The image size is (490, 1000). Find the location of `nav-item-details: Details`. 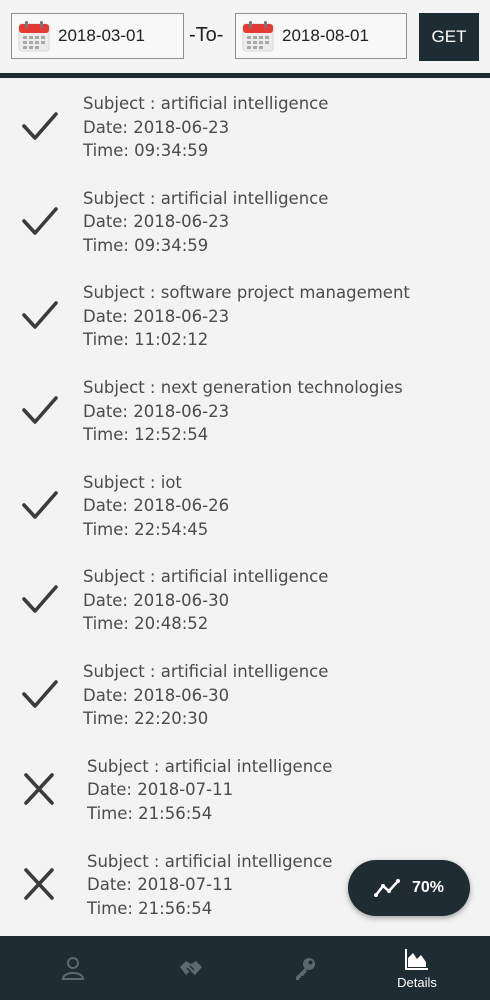

nav-item-details: Details is located at coordinates (417, 968).